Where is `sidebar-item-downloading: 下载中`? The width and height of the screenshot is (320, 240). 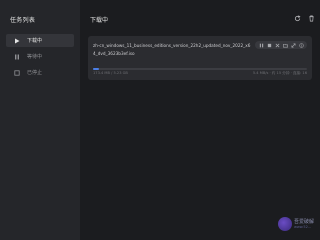
sidebar-item-downloading: 下载中 is located at coordinates (40, 40).